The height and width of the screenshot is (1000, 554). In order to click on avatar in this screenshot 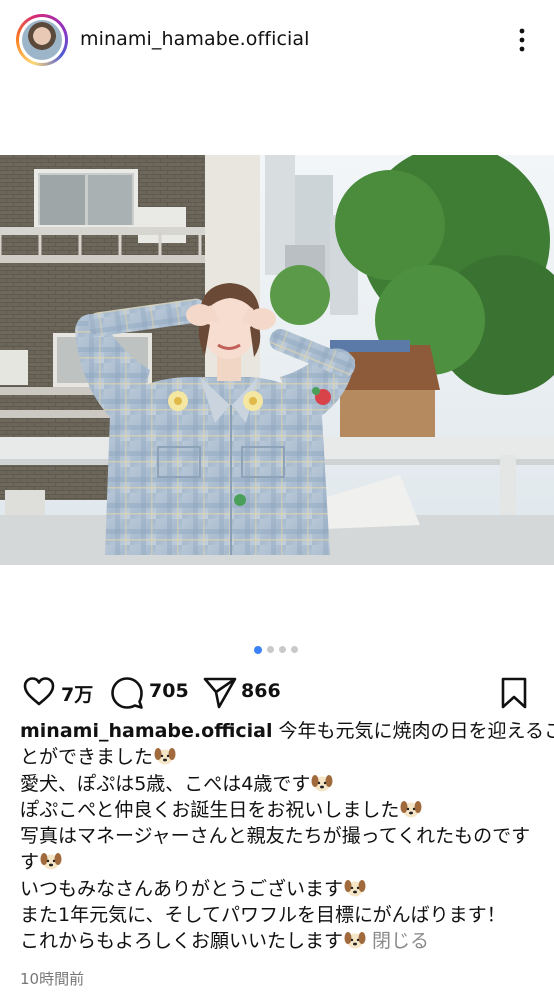, I will do `click(42, 40)`.